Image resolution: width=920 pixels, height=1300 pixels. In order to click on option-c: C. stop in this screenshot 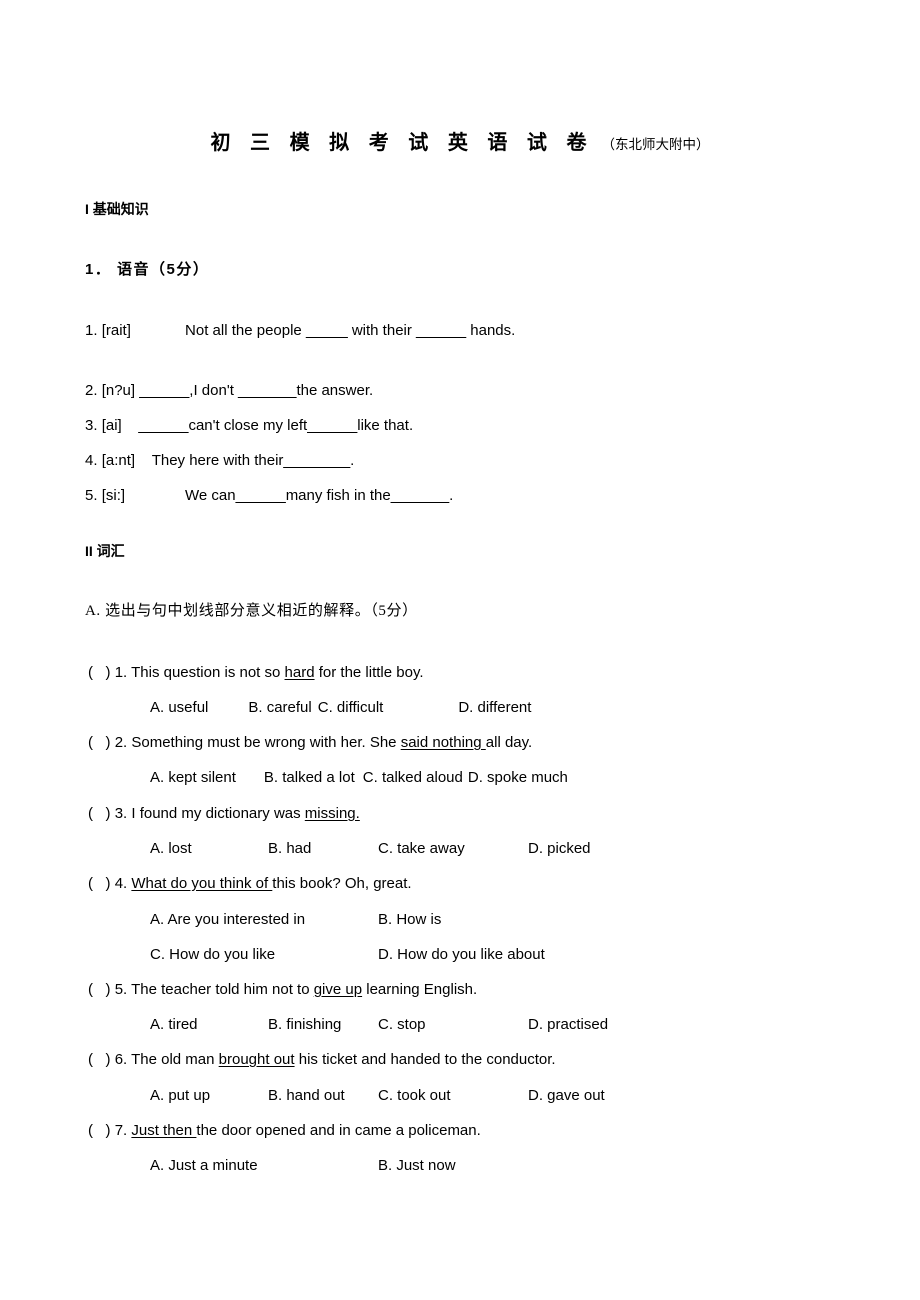, I will do `click(402, 1024)`.